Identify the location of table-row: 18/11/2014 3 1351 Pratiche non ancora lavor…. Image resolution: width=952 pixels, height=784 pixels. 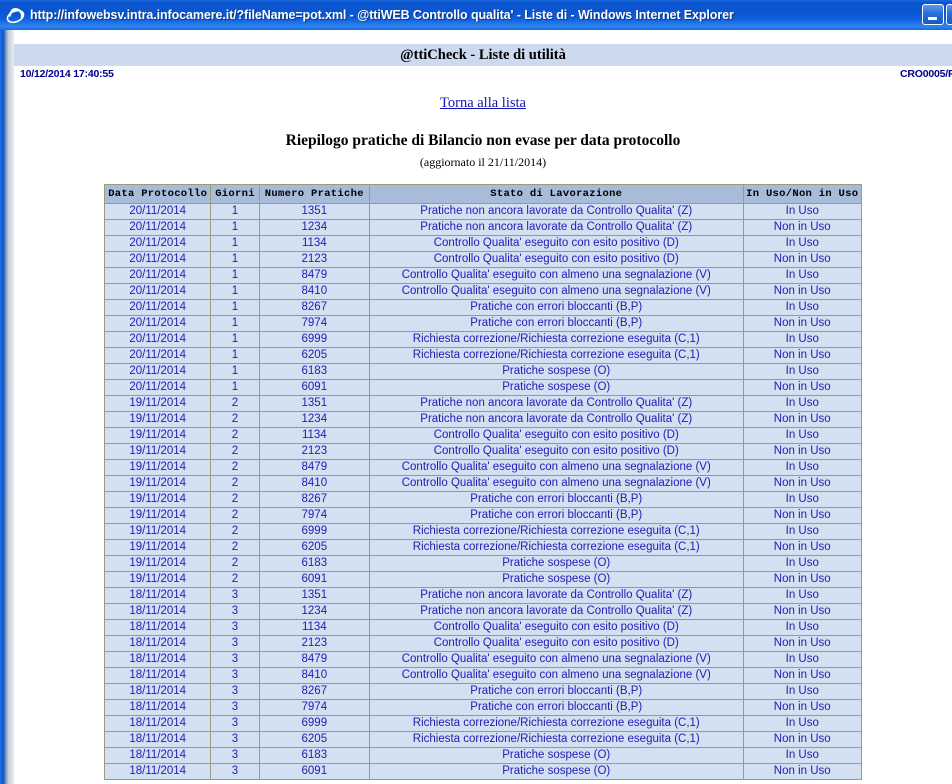
(482, 595).